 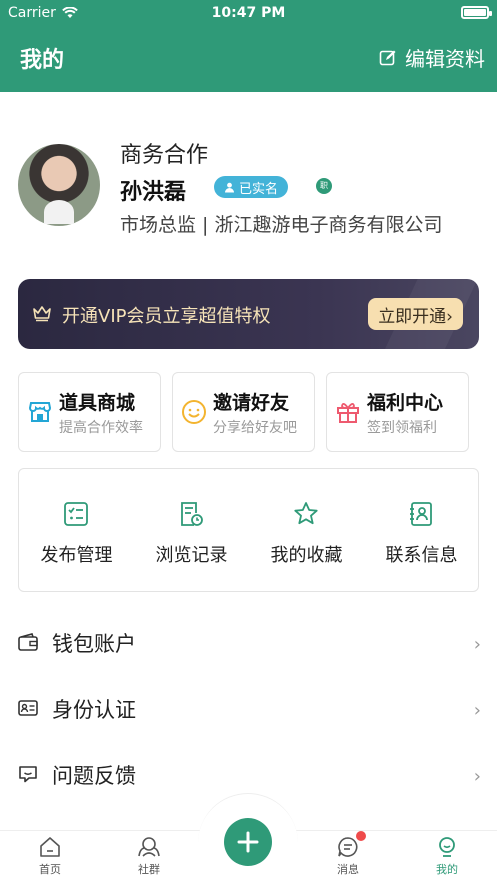 What do you see at coordinates (402, 428) in the screenshot?
I see `feature-subtitle: 签到领福利` at bounding box center [402, 428].